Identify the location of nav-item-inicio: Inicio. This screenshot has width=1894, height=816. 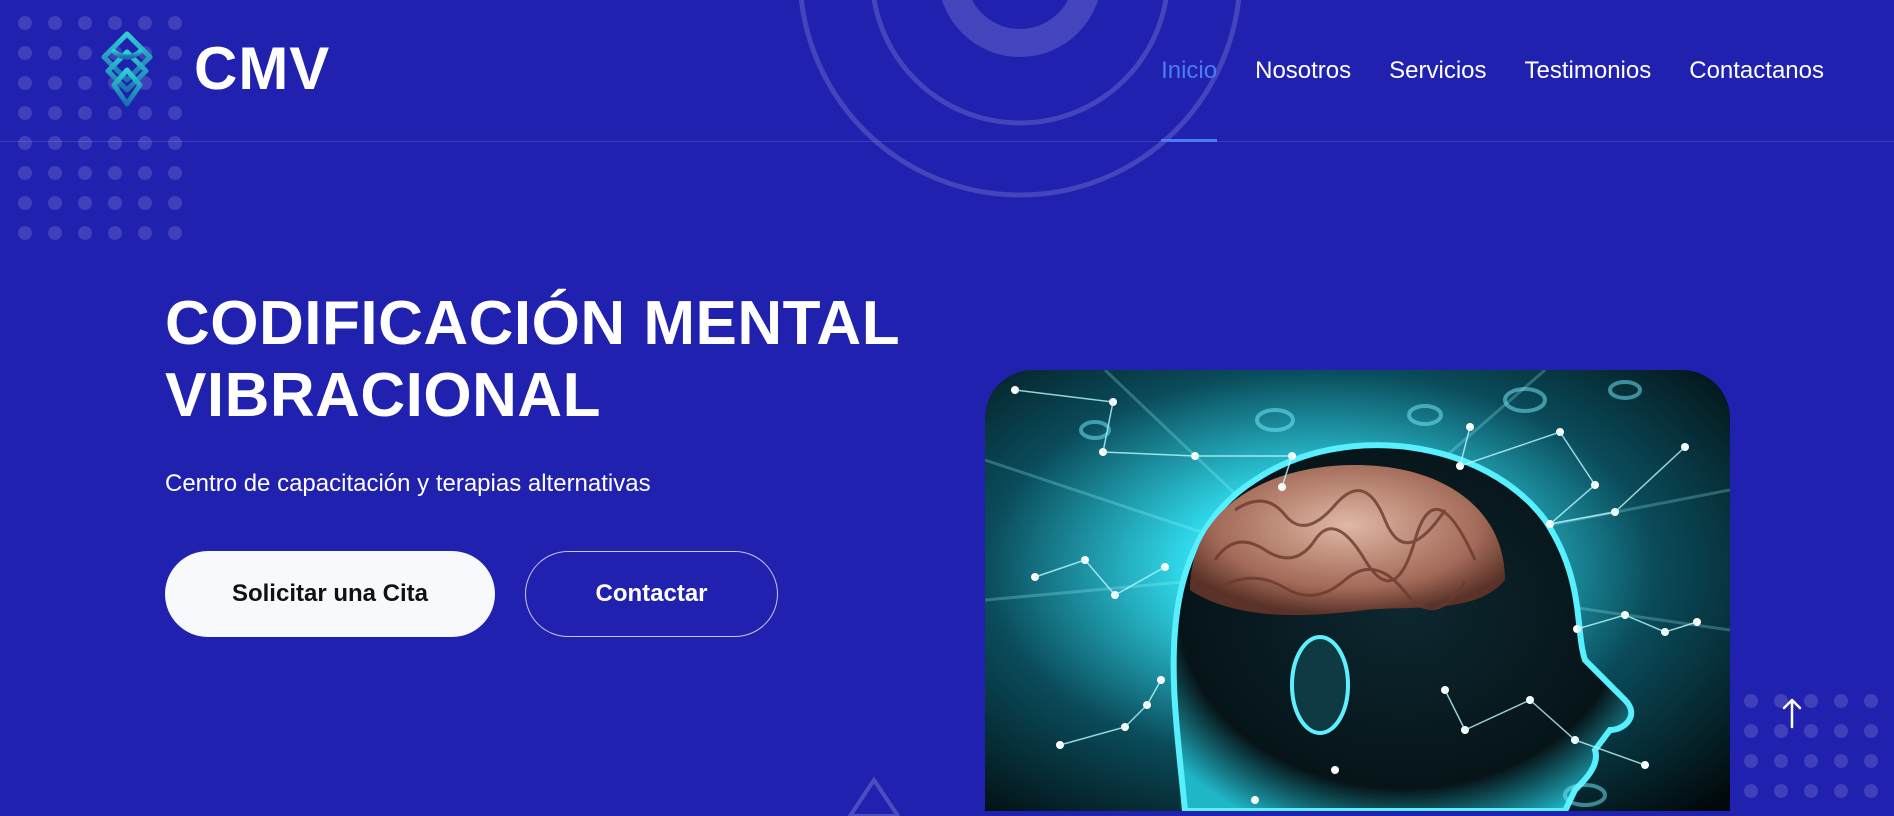
(1189, 71).